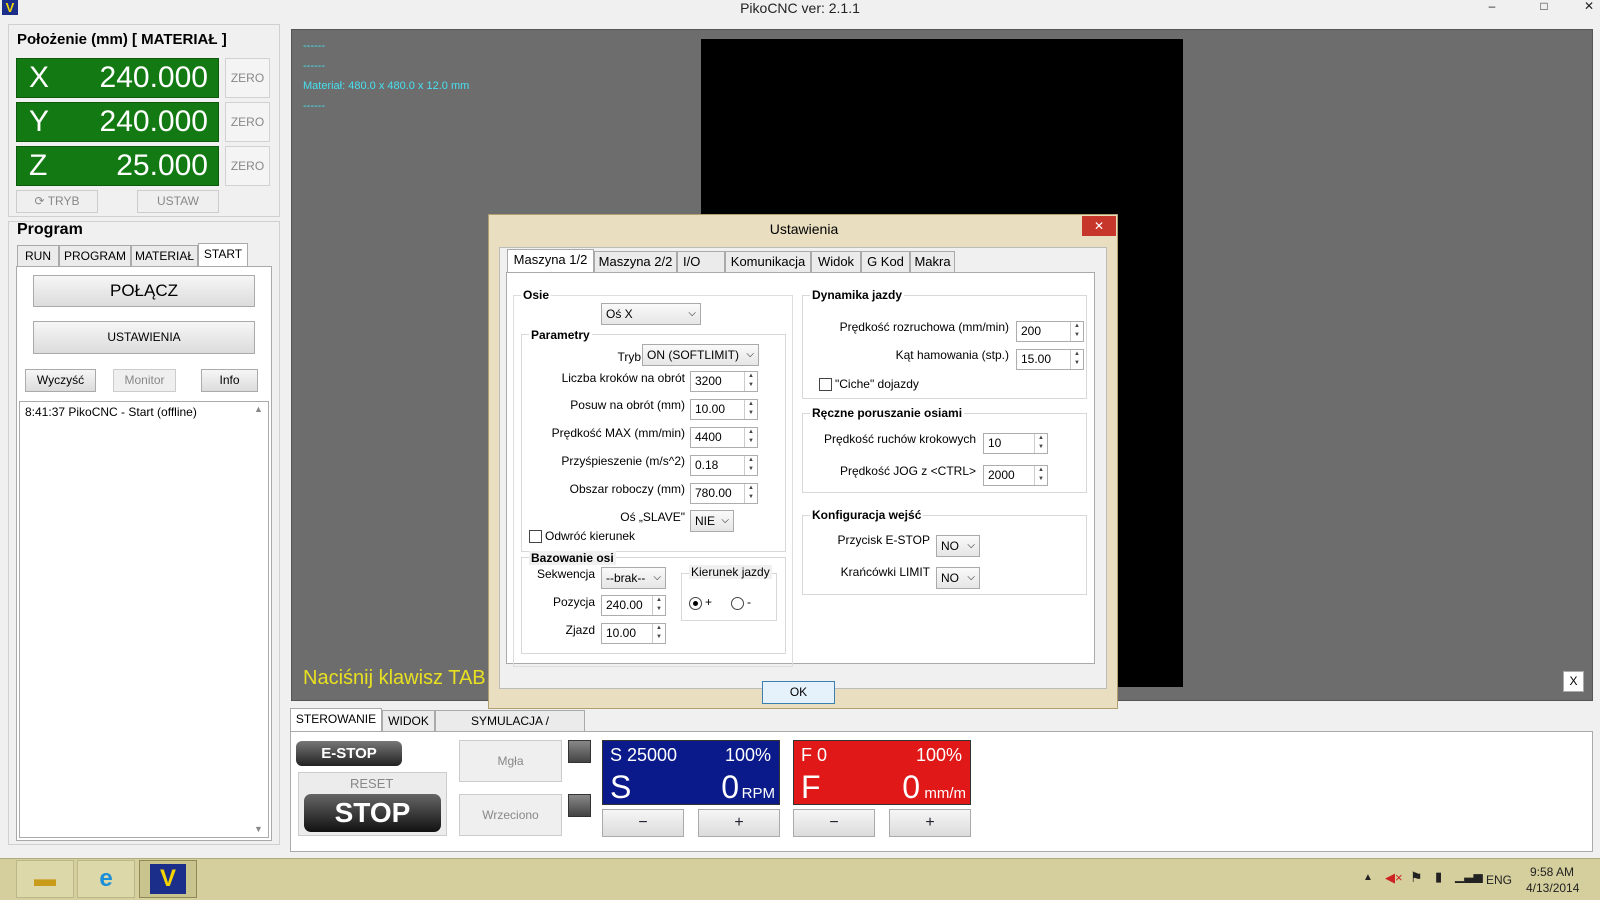 The width and height of the screenshot is (1600, 900). Describe the element at coordinates (708, 381) in the screenshot. I see `steps-value: 3200` at that location.